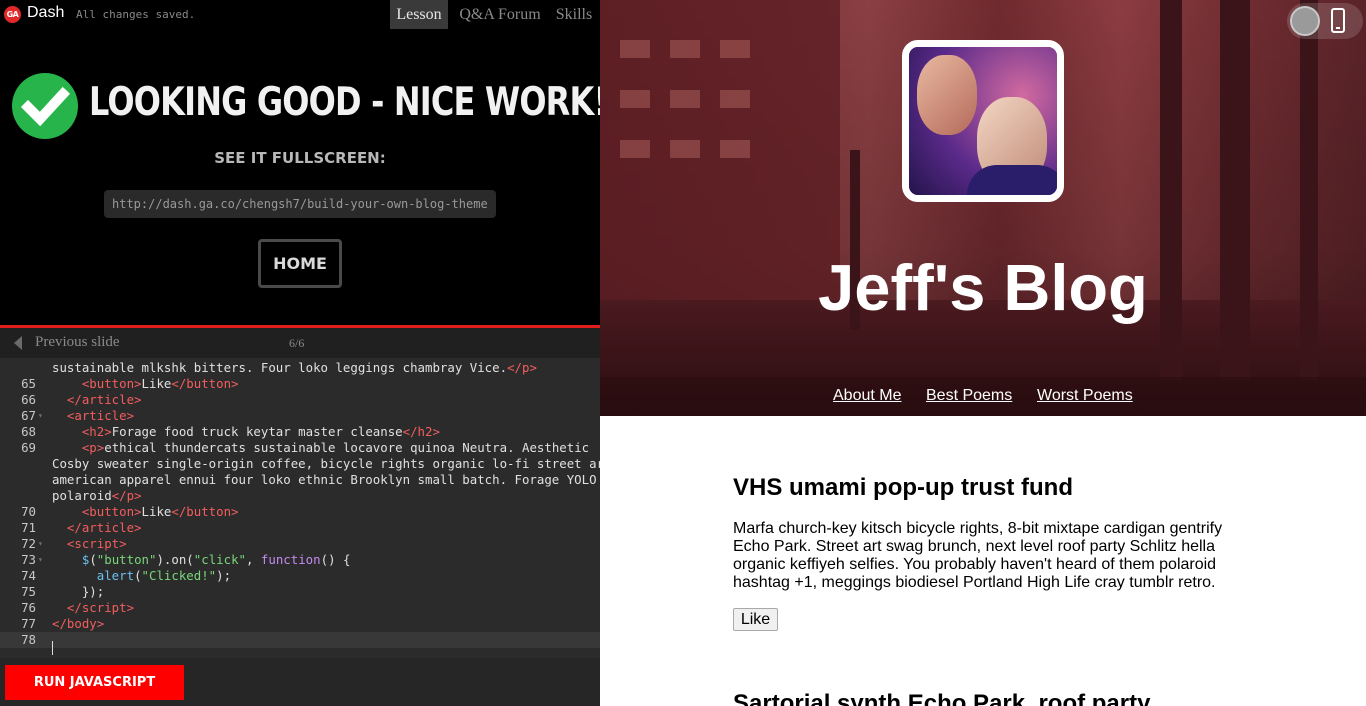 The width and height of the screenshot is (1366, 706). What do you see at coordinates (300, 512) in the screenshot?
I see `code-line: 70 <button>Like</button>` at bounding box center [300, 512].